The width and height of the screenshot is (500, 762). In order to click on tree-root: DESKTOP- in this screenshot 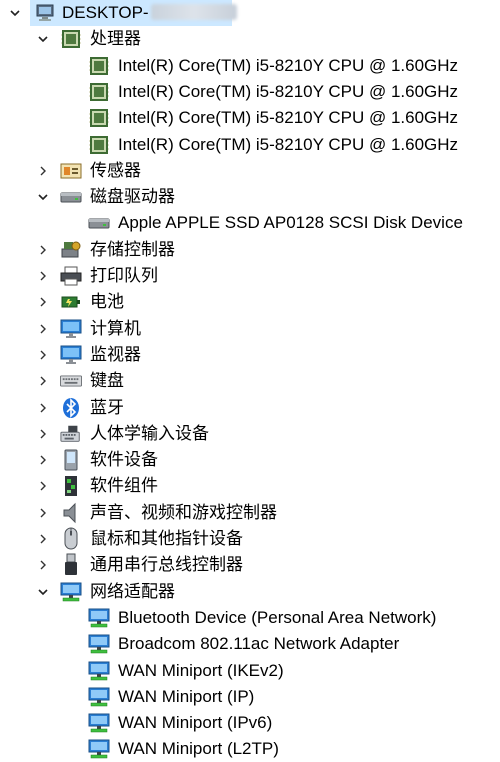, I will do `click(250, 13)`.